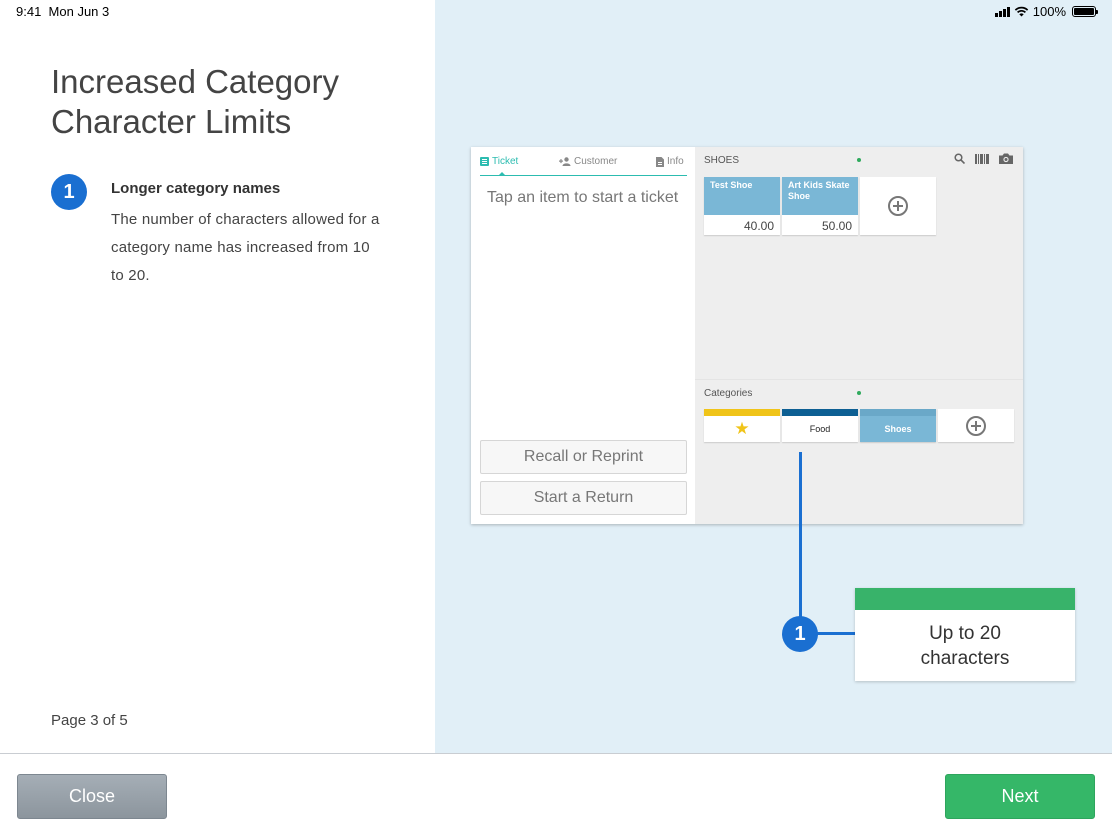 This screenshot has height=834, width=1112. I want to click on barcode-icon, so click(982, 158).